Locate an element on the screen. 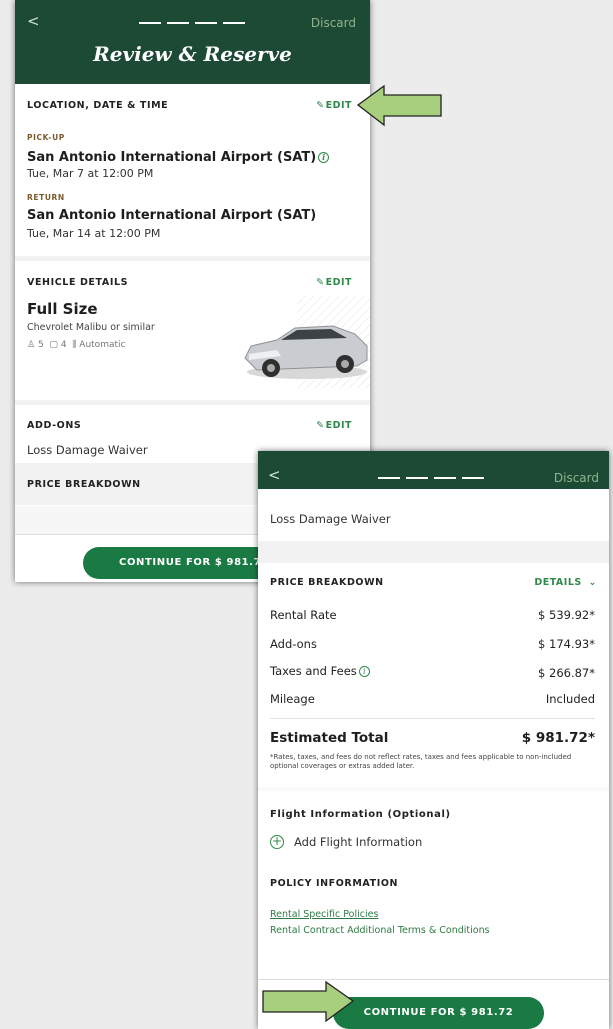 This screenshot has height=1029, width=613. header: < Discard Review & Reserve is located at coordinates (192, 42).